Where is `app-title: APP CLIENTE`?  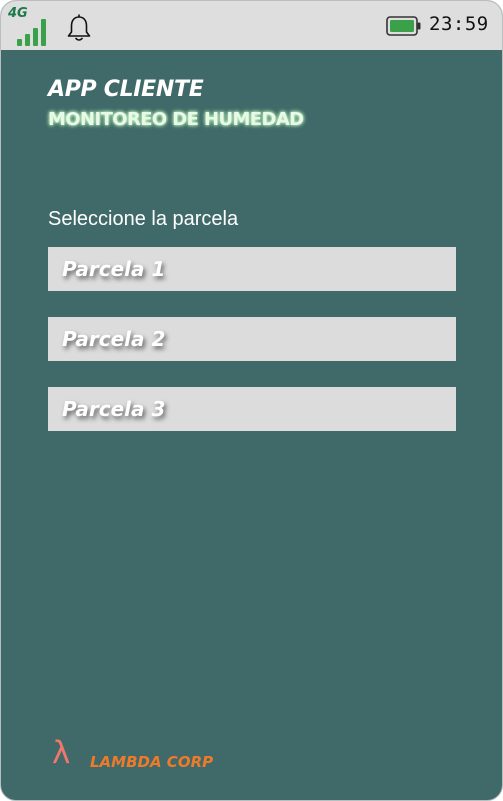
app-title: APP CLIENTE is located at coordinates (126, 89).